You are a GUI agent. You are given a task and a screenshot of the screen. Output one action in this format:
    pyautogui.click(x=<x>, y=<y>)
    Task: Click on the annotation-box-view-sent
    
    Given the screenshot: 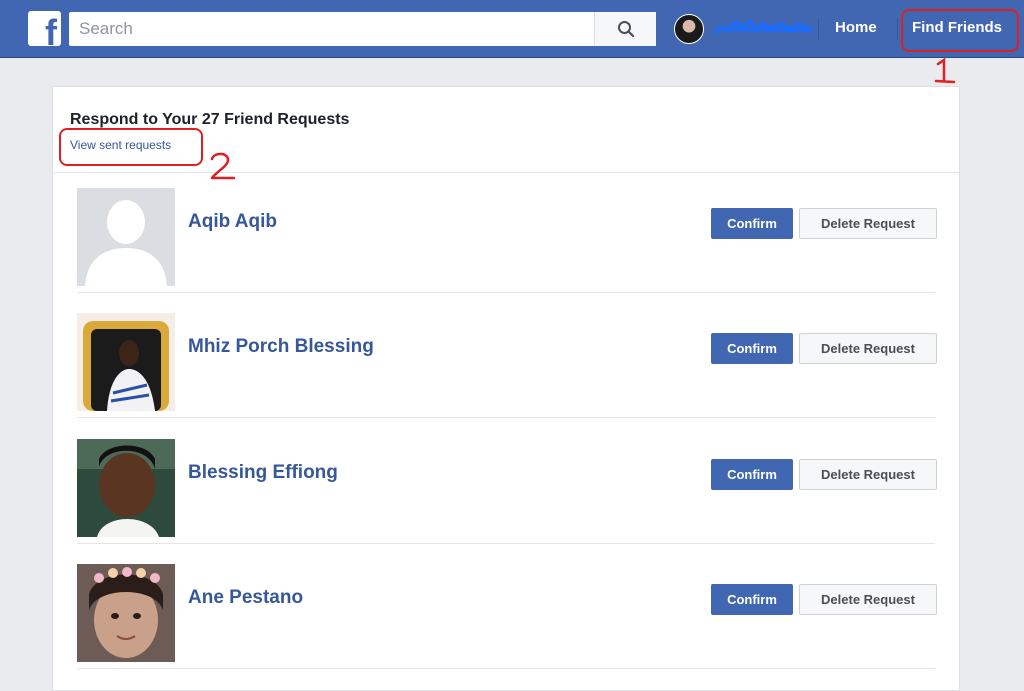 What is the action you would take?
    pyautogui.click(x=131, y=147)
    